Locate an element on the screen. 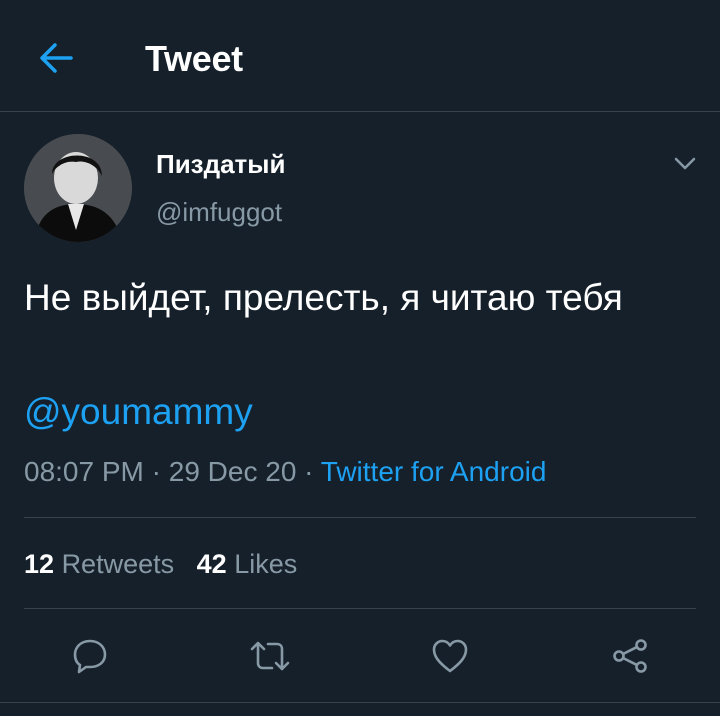 This screenshot has height=716, width=720. retweet-button is located at coordinates (270, 656).